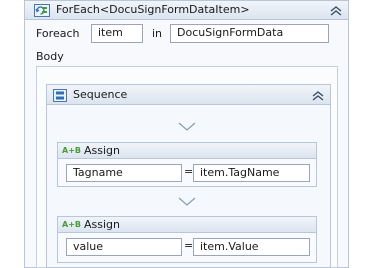  Describe the element at coordinates (153, 9) in the screenshot. I see `foreach-title: ForEach<DocuSignFormDataItem>` at that location.